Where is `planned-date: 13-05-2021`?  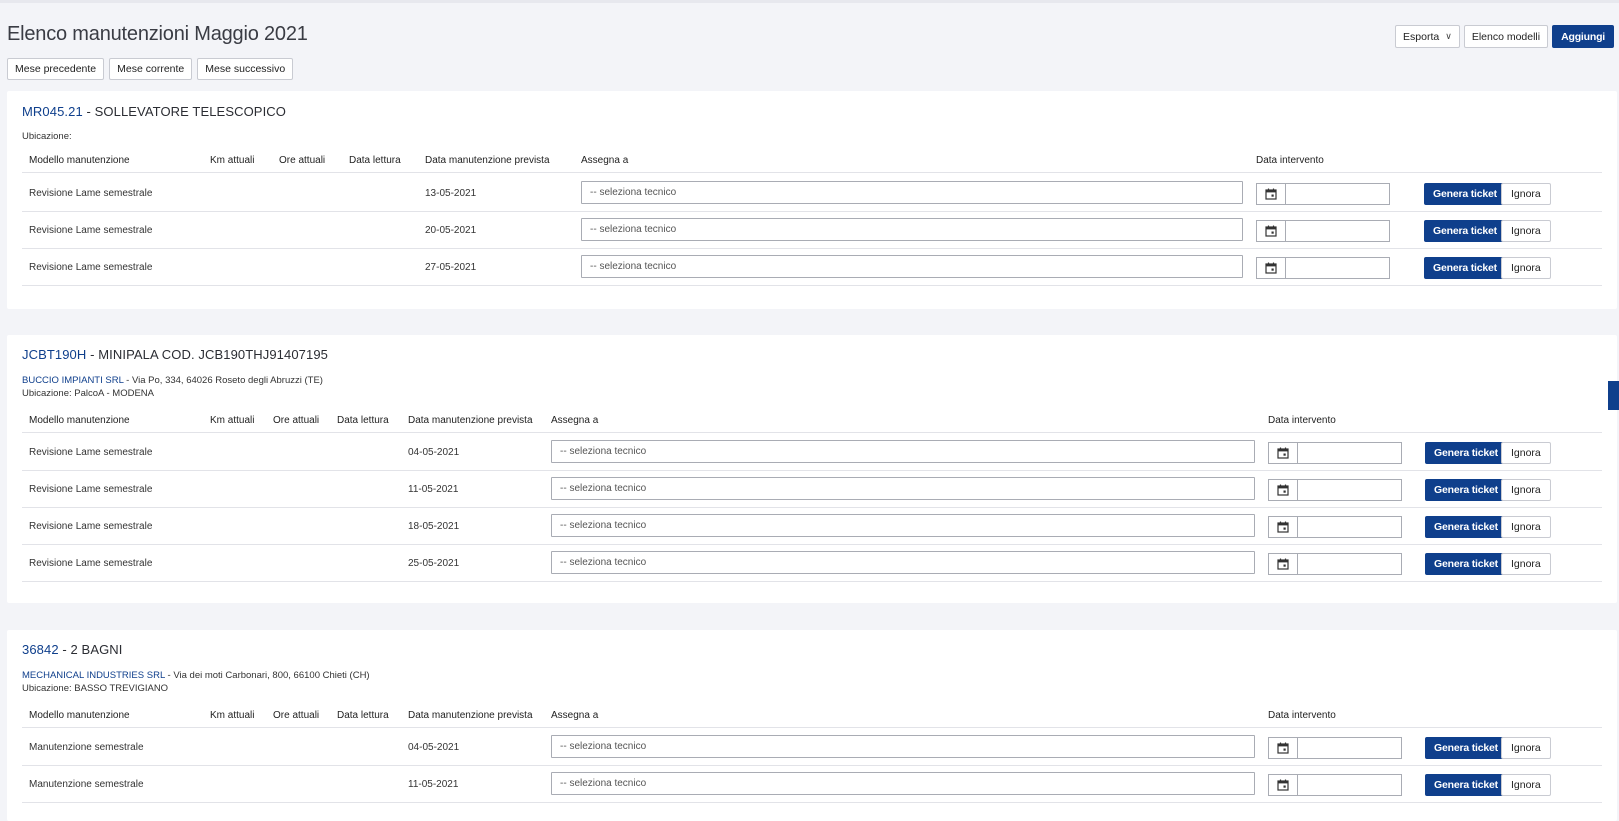
planned-date: 13-05-2021 is located at coordinates (451, 193).